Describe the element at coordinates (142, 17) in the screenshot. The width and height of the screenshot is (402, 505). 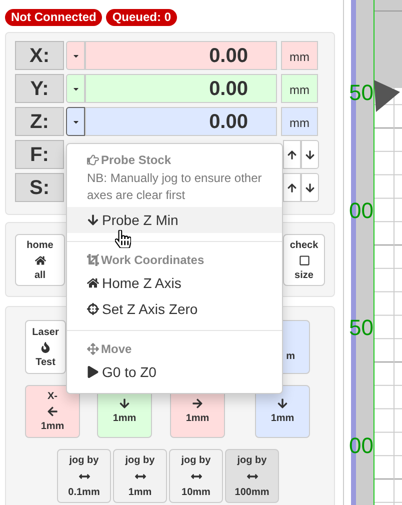
I see `status-badge: Queued: 0` at that location.